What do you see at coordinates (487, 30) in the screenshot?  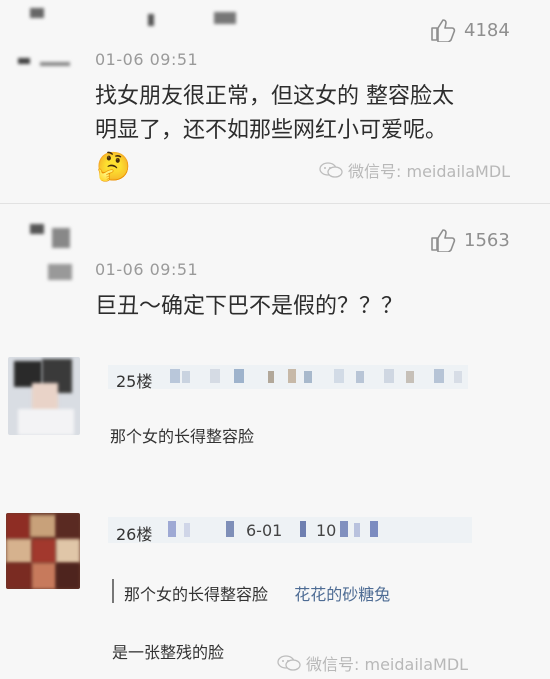 I see `like-count: 4184` at bounding box center [487, 30].